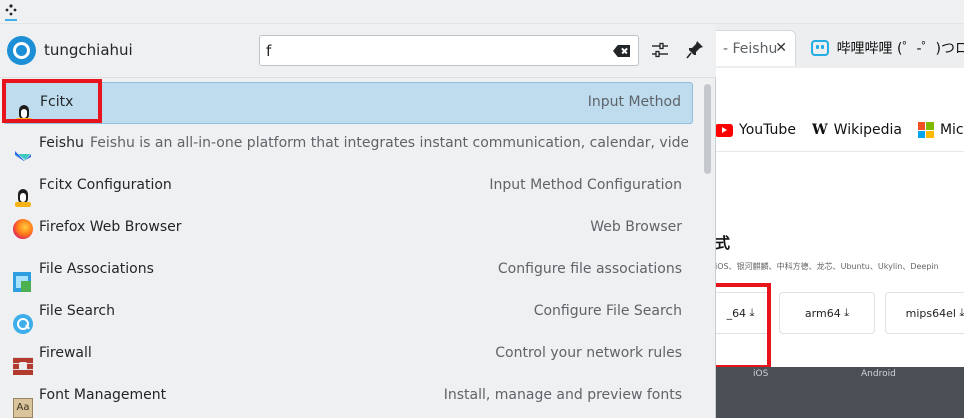 The image size is (964, 418). I want to click on page-heading: 式, so click(723, 243).